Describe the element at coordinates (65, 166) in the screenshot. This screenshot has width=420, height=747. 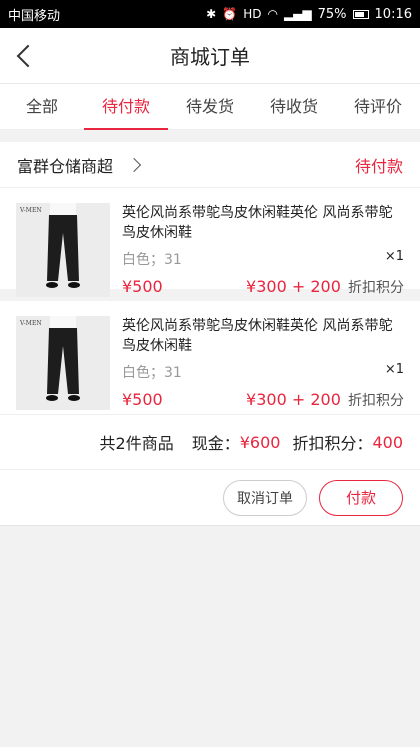
I see `shop-name: 富群仓储商超` at that location.